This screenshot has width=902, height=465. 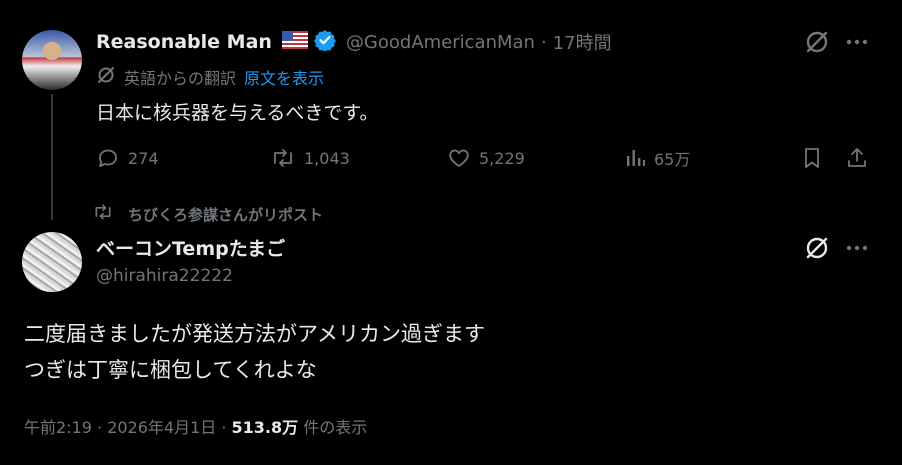 What do you see at coordinates (254, 334) in the screenshot?
I see `tweet2-text-line1: 二度届きましたが発送方法がアメリカン過ぎます` at bounding box center [254, 334].